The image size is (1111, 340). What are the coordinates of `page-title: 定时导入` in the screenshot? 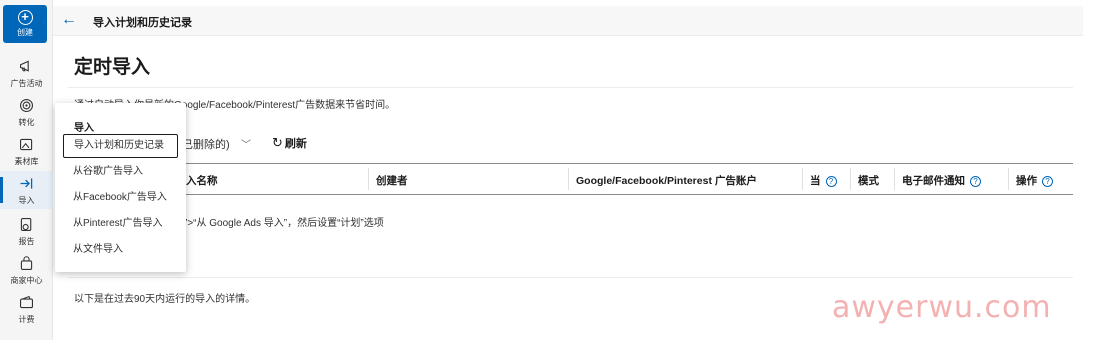 It's located at (112, 67).